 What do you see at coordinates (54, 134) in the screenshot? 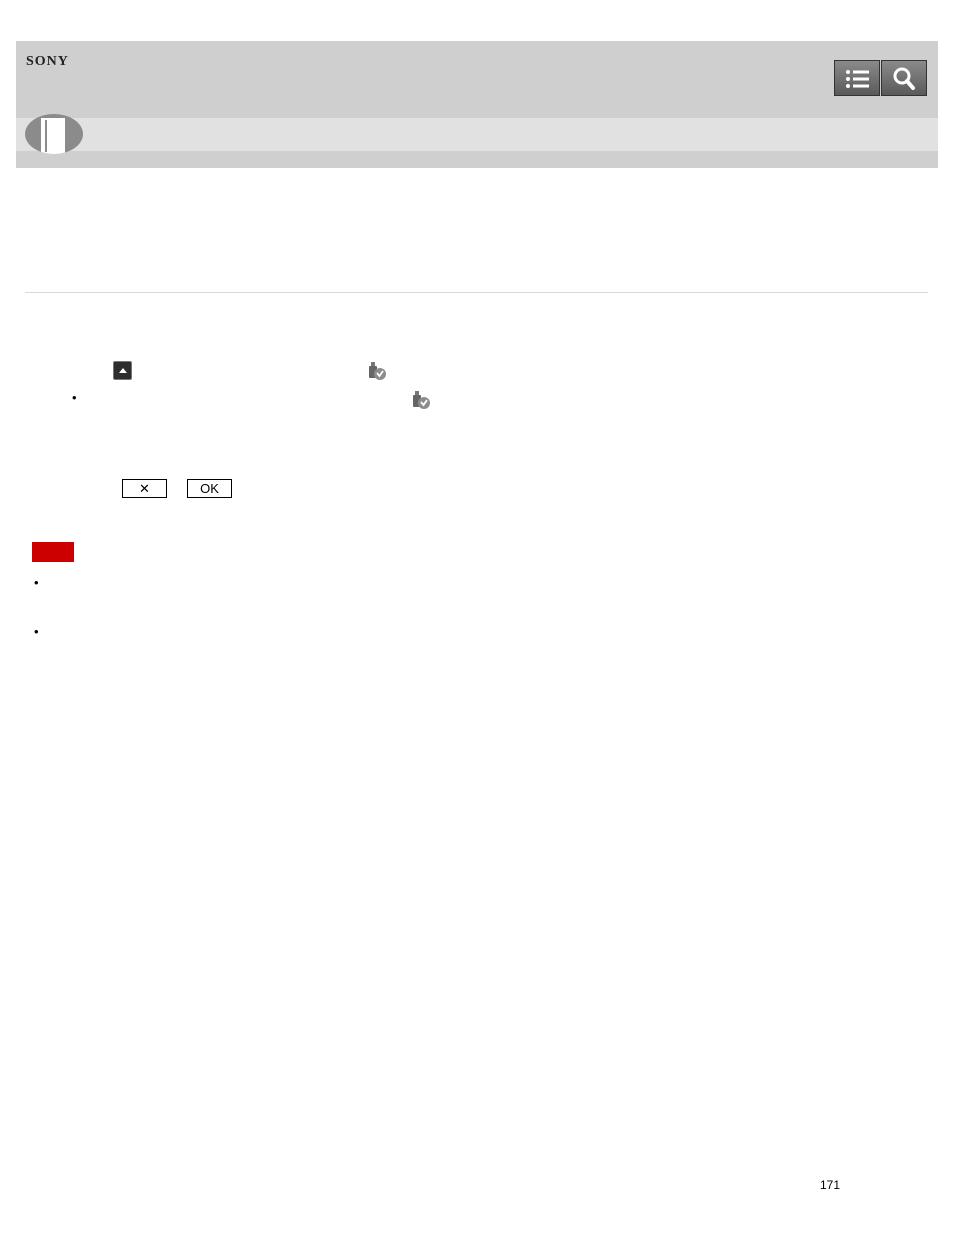
I see `book-icon` at bounding box center [54, 134].